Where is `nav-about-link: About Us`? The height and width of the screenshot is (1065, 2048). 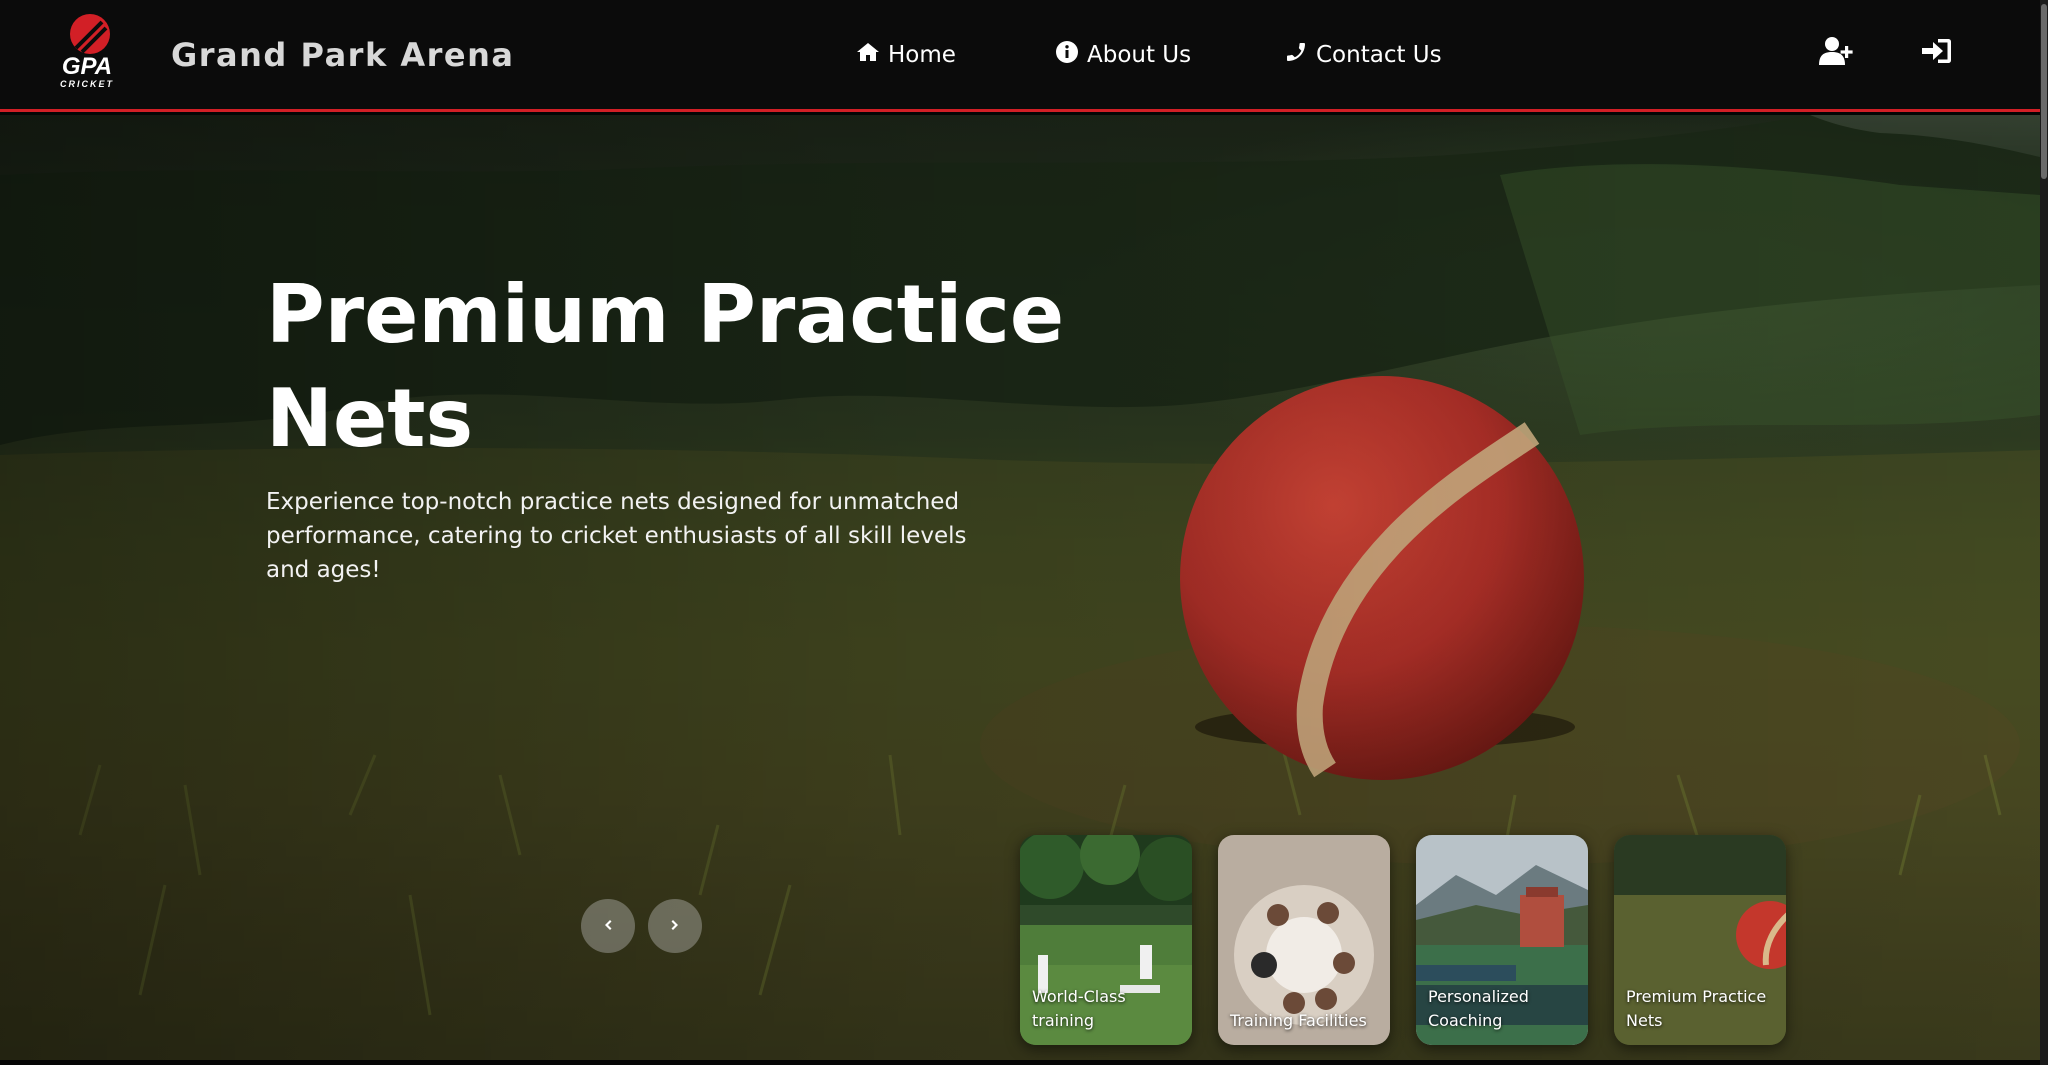
nav-about-link: About Us is located at coordinates (1123, 55).